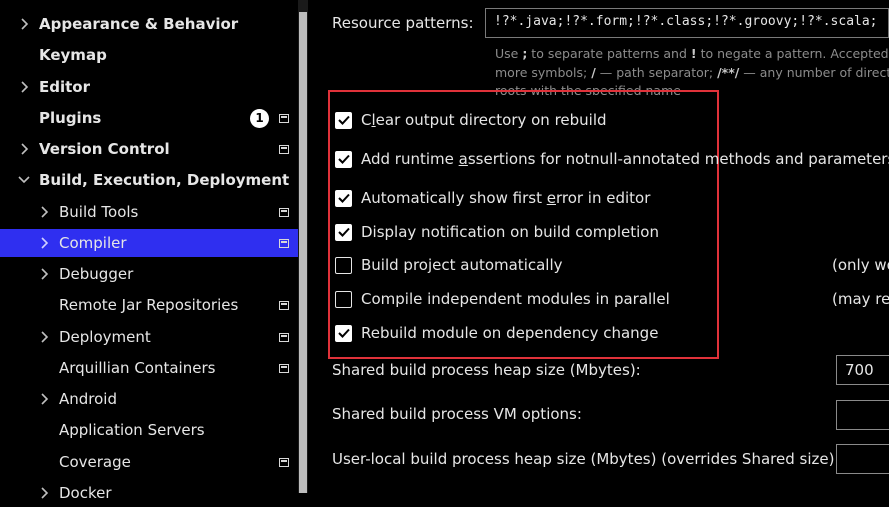  Describe the element at coordinates (104, 149) in the screenshot. I see `tree-item-label: Version Control` at that location.